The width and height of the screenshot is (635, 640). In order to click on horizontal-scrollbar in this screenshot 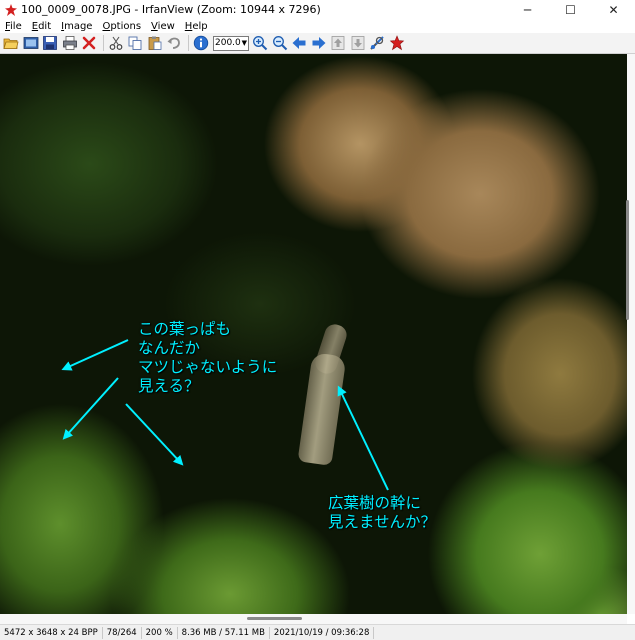, I will do `click(313, 619)`.